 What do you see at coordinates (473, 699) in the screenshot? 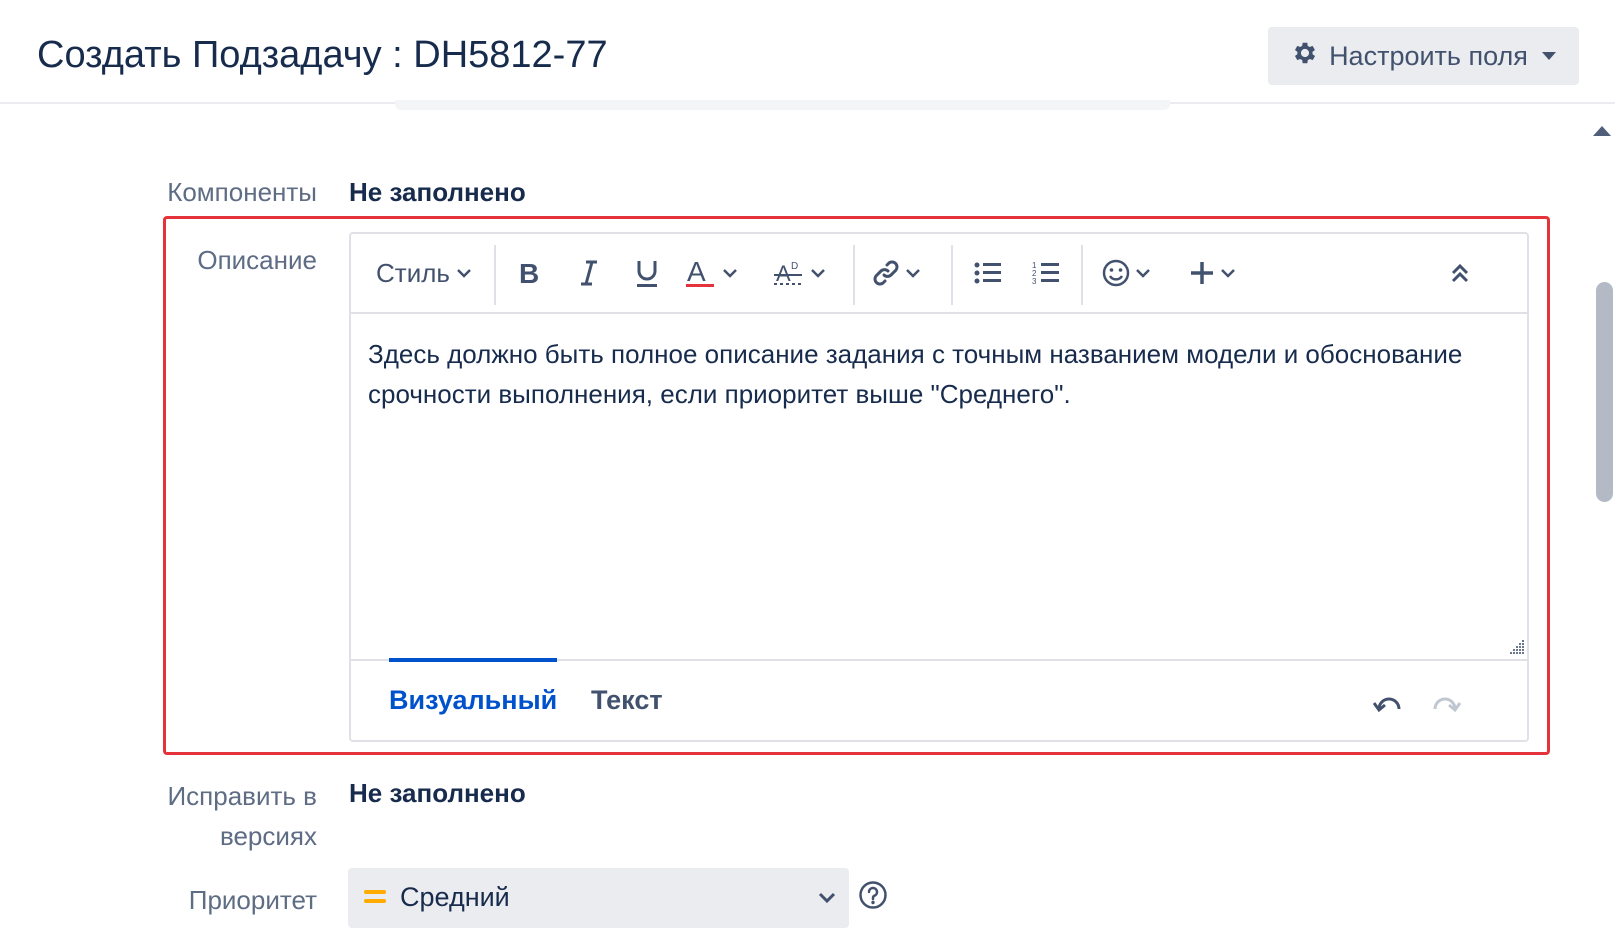
I see `tab-visual: Визуальный` at bounding box center [473, 699].